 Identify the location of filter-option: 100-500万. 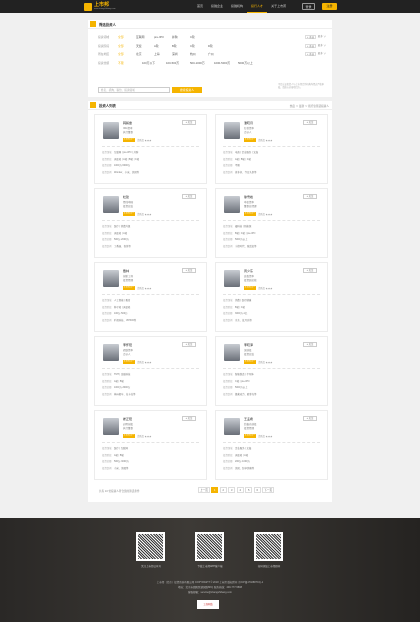
(178, 63).